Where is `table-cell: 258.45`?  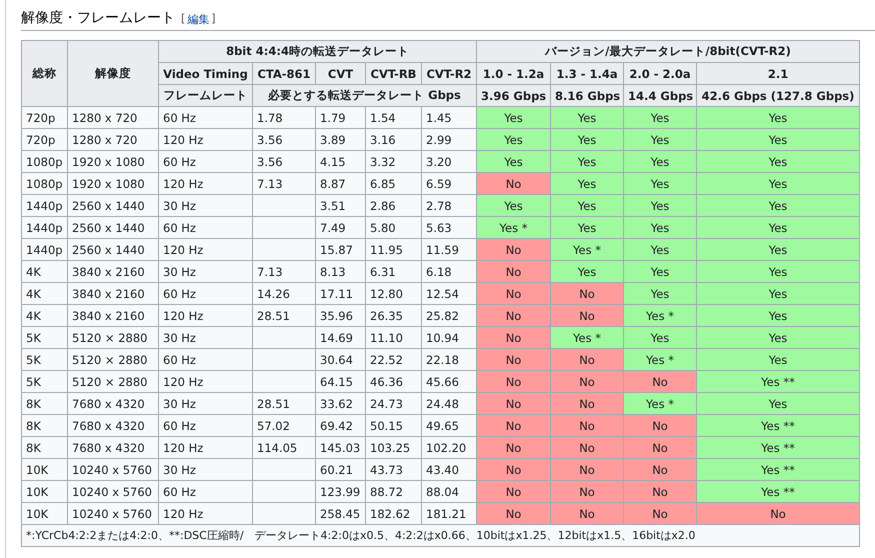
table-cell: 258.45 is located at coordinates (341, 513).